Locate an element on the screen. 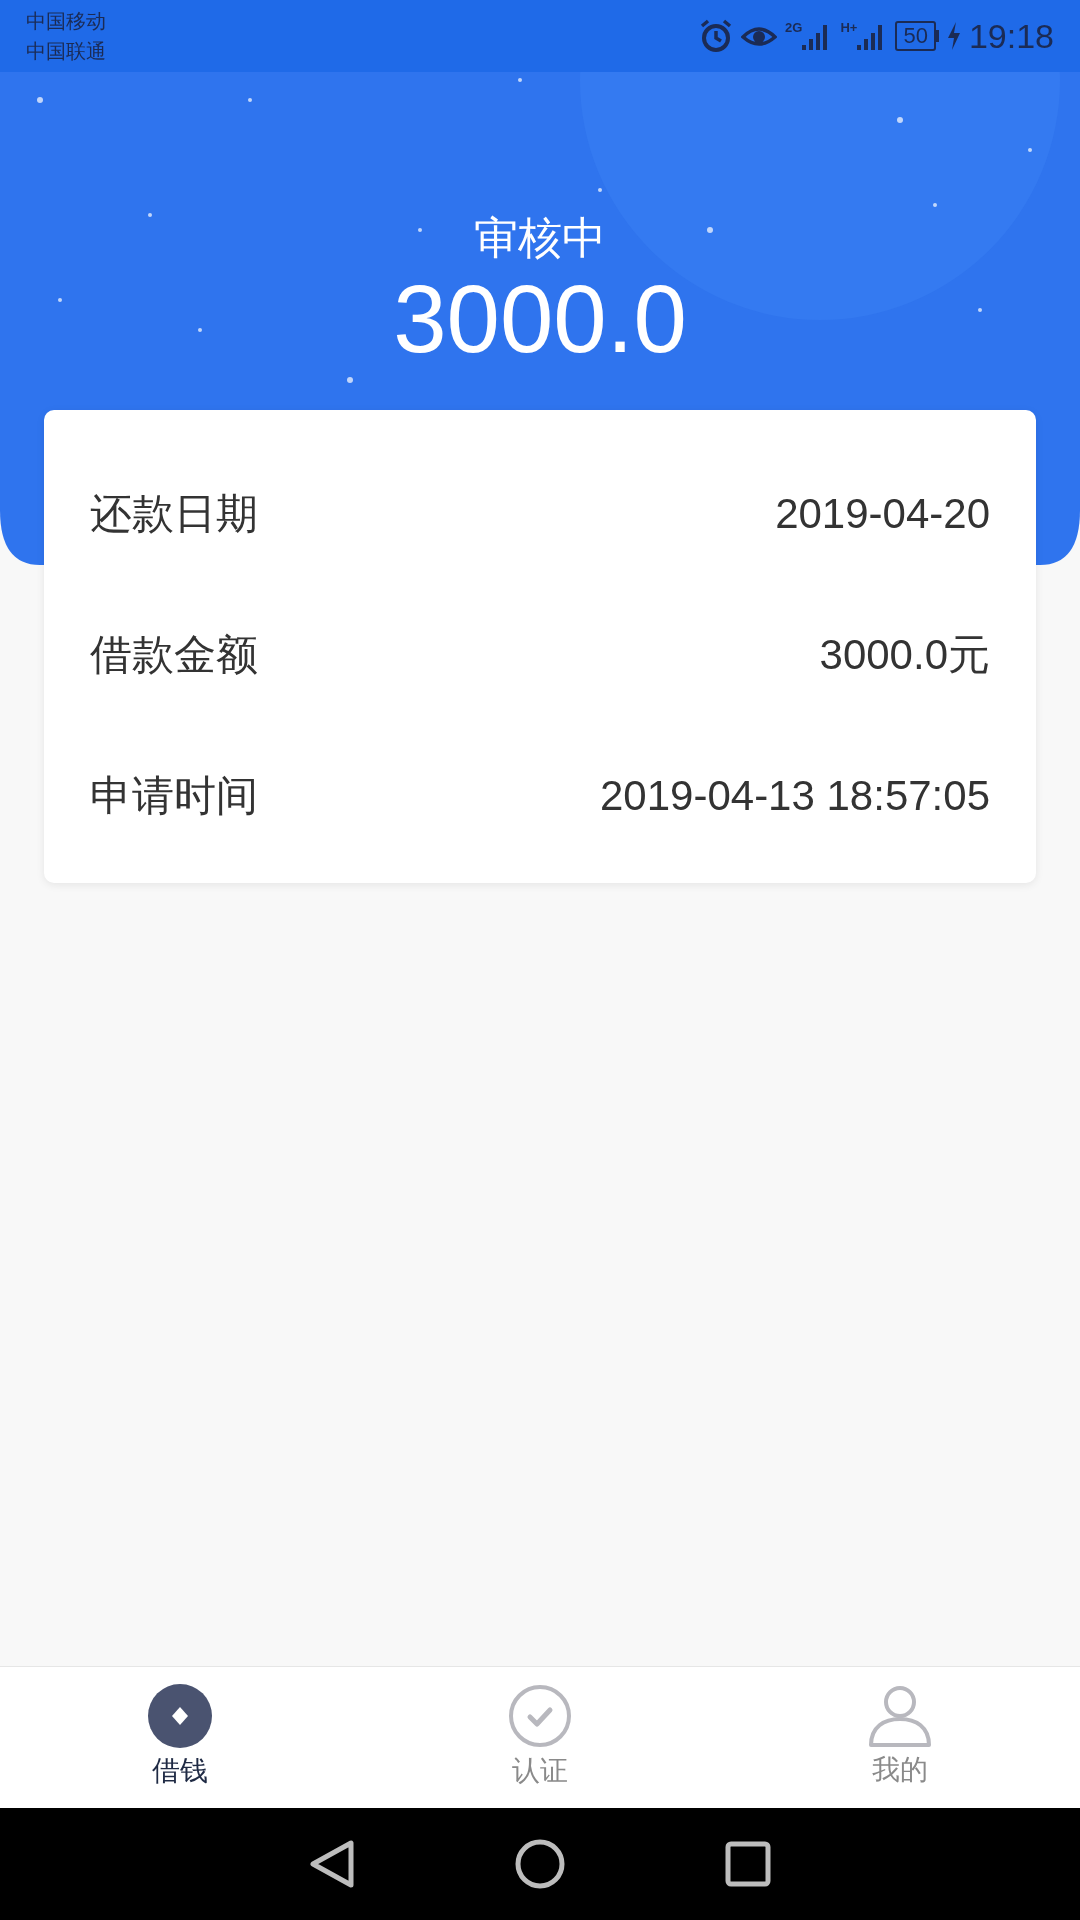 The image size is (1080, 1920). battery-level: 50 is located at coordinates (915, 36).